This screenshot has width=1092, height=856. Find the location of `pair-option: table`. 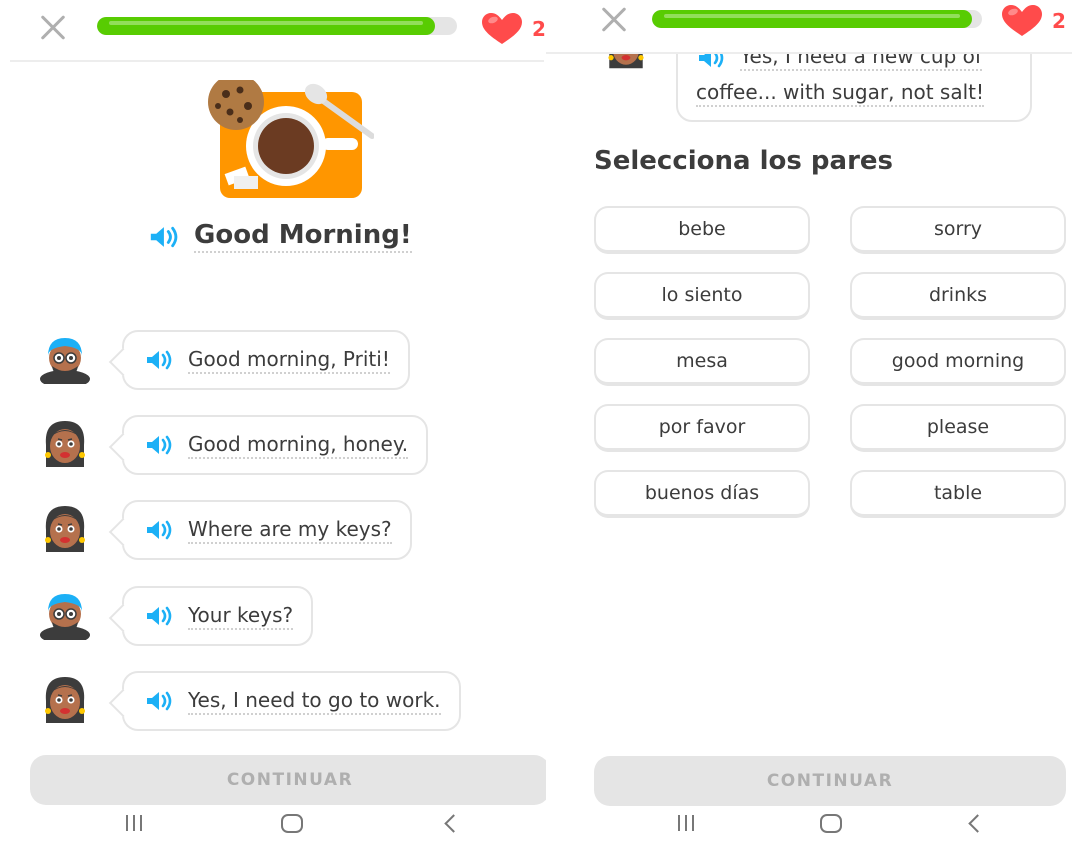

pair-option: table is located at coordinates (958, 494).